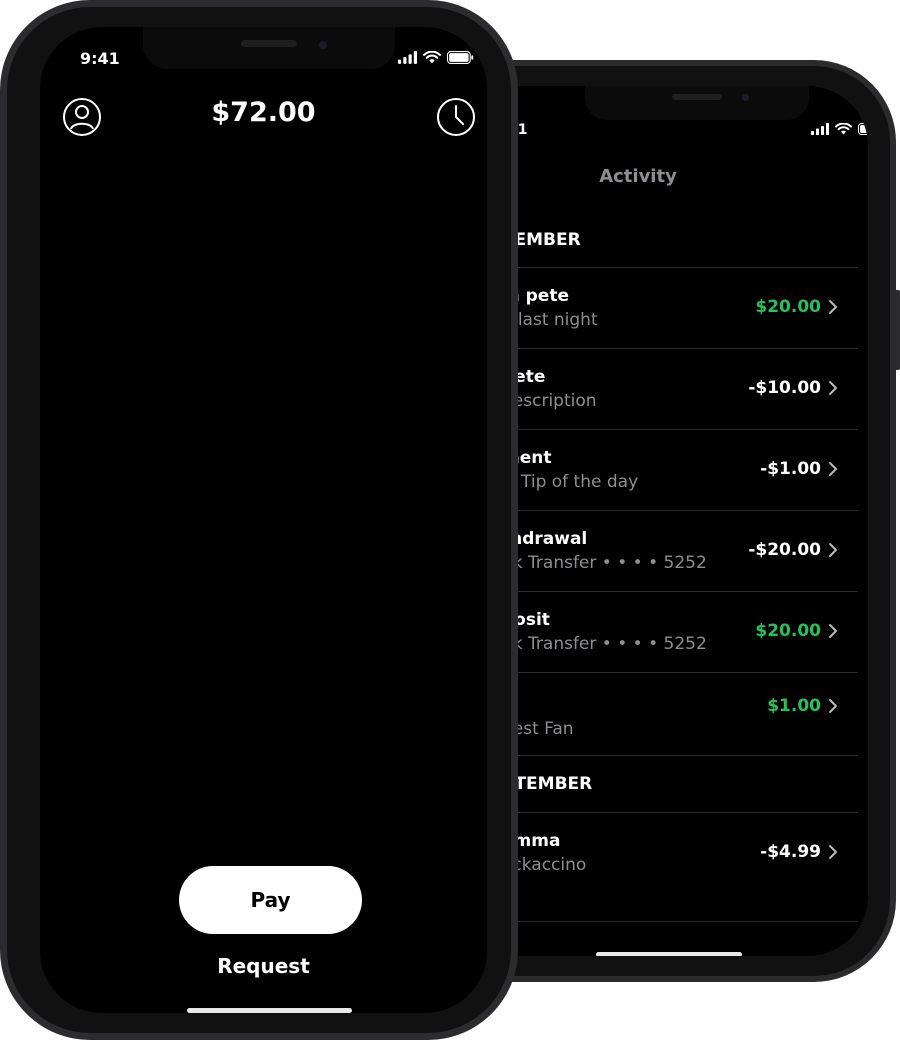  Describe the element at coordinates (790, 852) in the screenshot. I see `transaction-amount: -$4.99` at that location.